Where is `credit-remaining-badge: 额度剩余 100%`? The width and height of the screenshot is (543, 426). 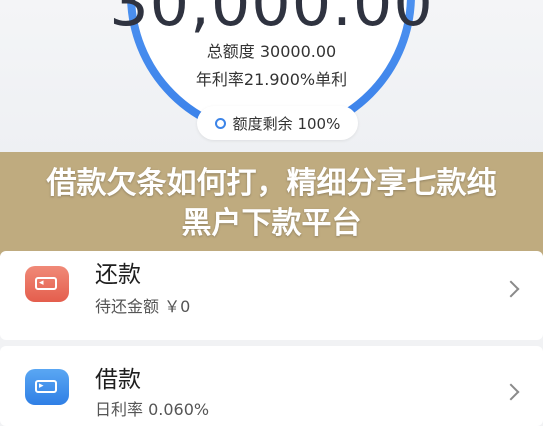 credit-remaining-badge: 额度剩余 100% is located at coordinates (277, 123).